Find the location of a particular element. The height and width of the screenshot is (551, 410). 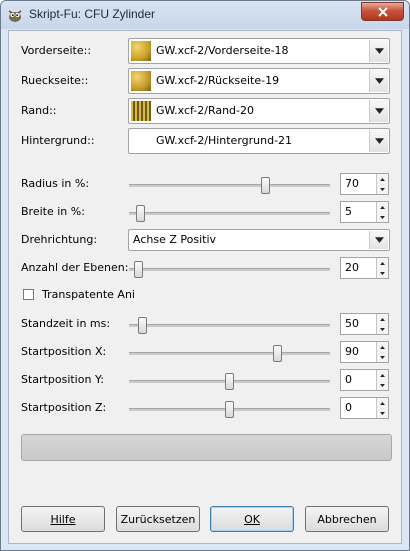

direction-label: Drehrichtung: is located at coordinates (59, 239).